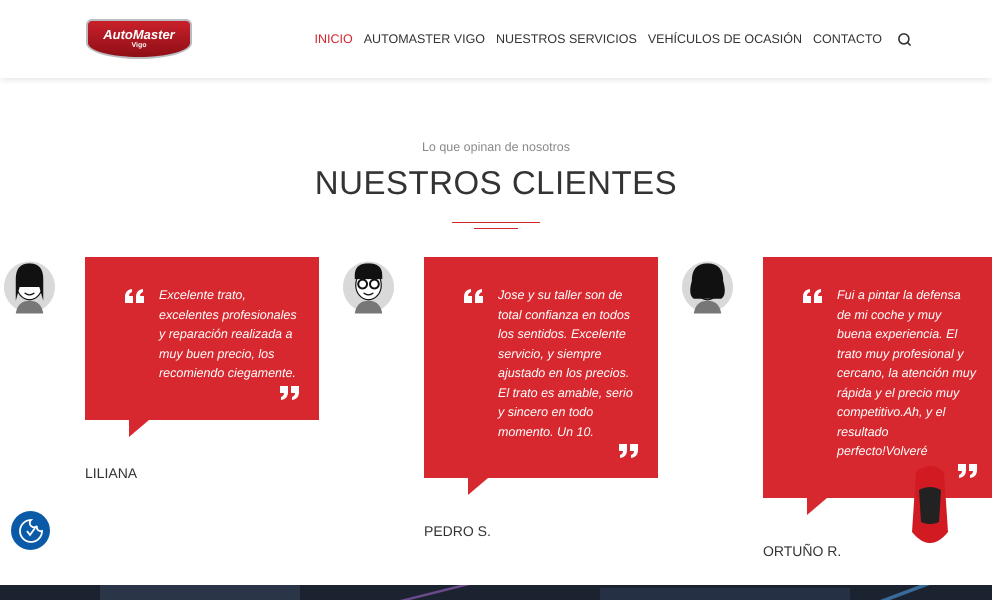 This screenshot has width=992, height=600. Describe the element at coordinates (907, 373) in the screenshot. I see `testimonial-quote: Fui a pintar la defensa de mi coche y muy buena experiencia. El trato muy profesional y cercano, la atención muy rápida y el precio muy competitivo.Ah, y el resultado perfecto!Volveré` at that location.